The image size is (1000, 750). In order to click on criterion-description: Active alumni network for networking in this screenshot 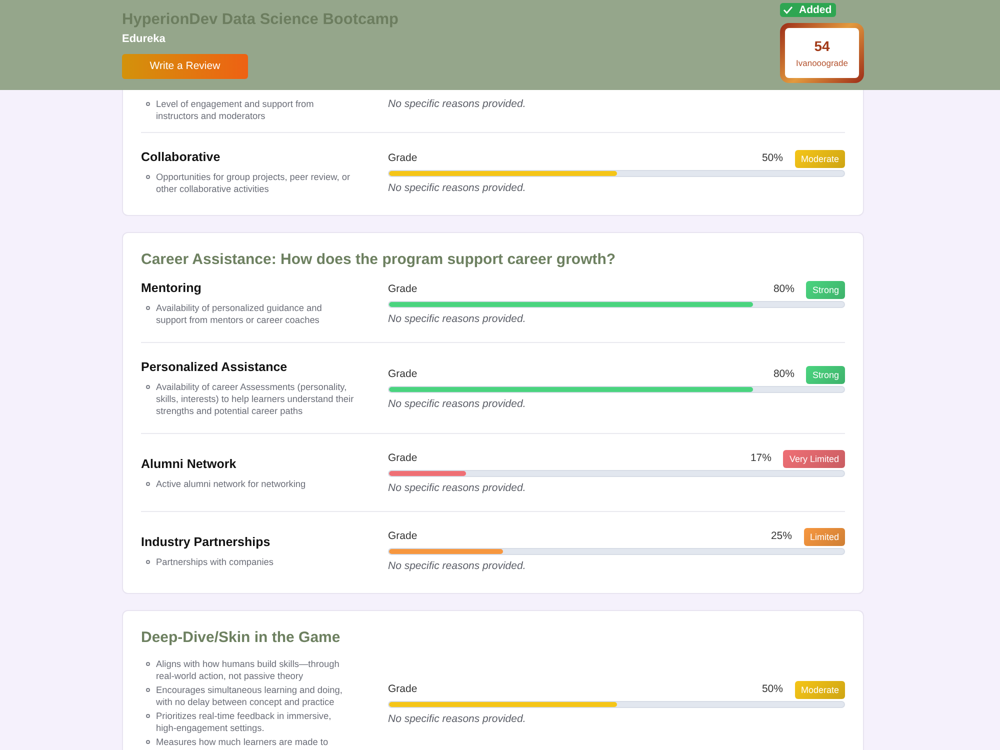, I will do `click(231, 484)`.